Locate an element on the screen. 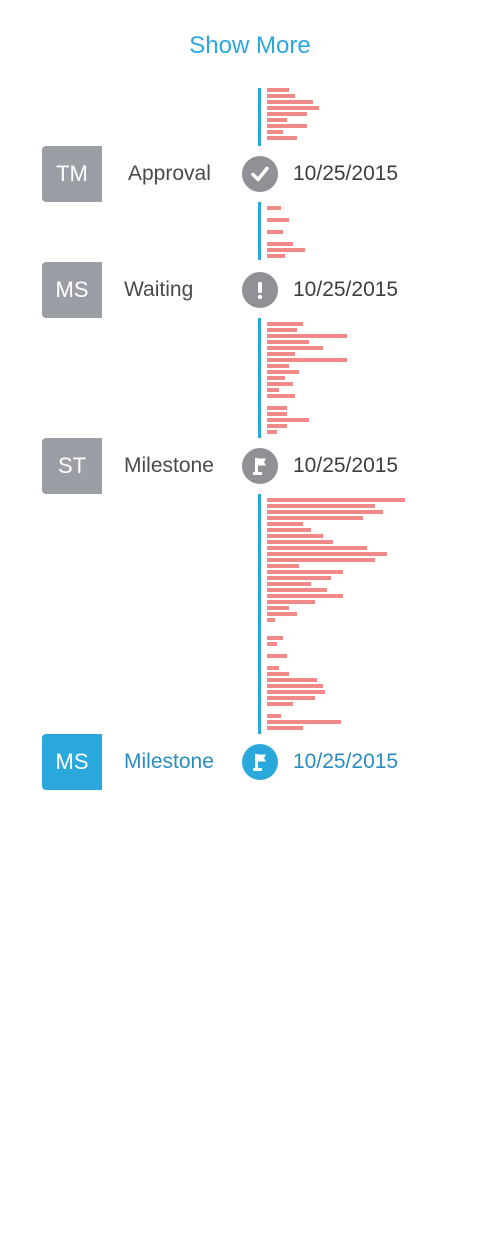  event-label: Waiting is located at coordinates (159, 289).